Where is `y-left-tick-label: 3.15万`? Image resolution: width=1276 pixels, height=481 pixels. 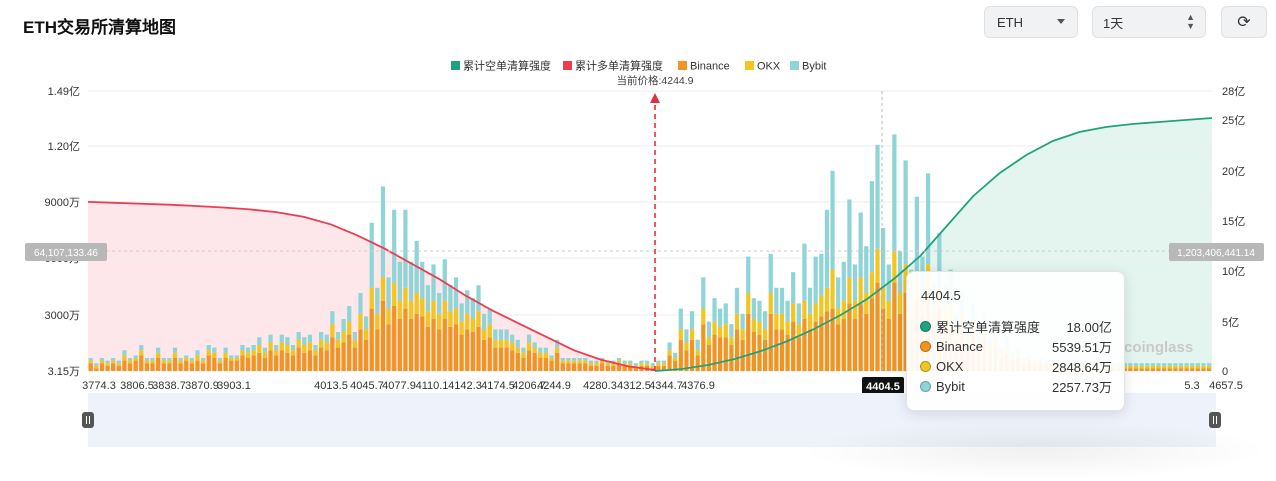
y-left-tick-label: 3.15万 is located at coordinates (64, 372).